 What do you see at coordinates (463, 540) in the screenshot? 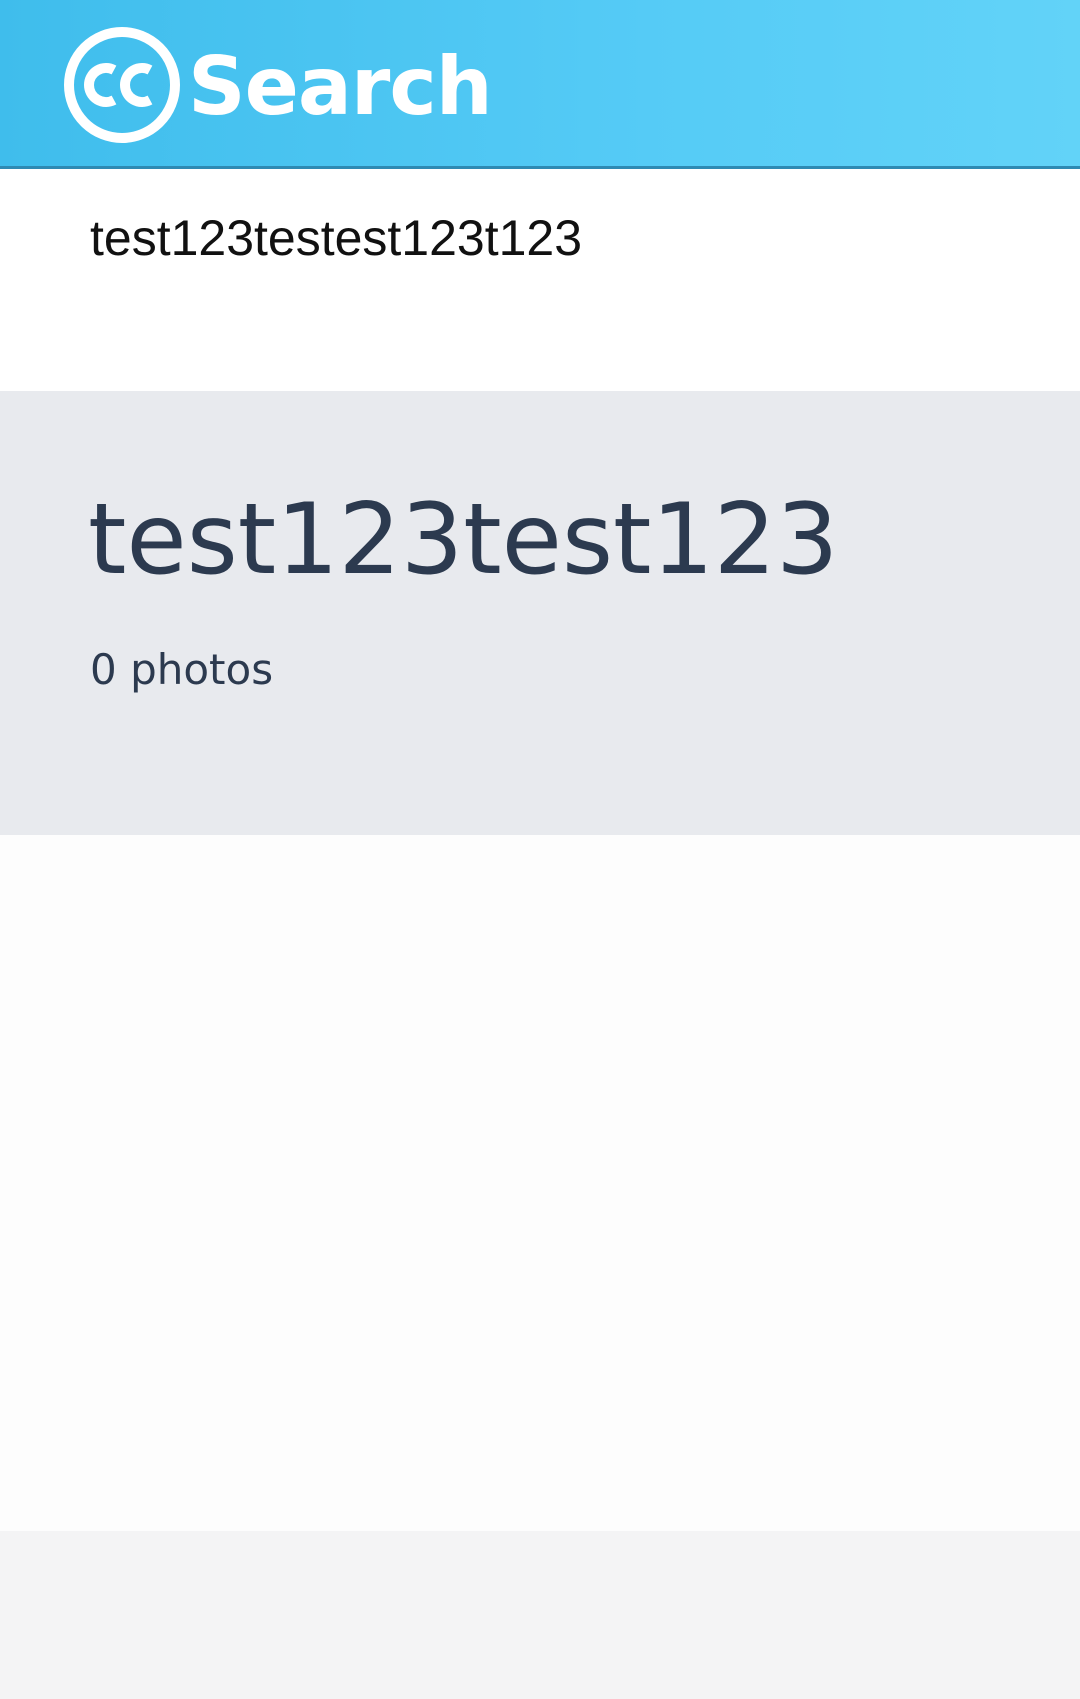
I see `collection-title: test123test123` at bounding box center [463, 540].